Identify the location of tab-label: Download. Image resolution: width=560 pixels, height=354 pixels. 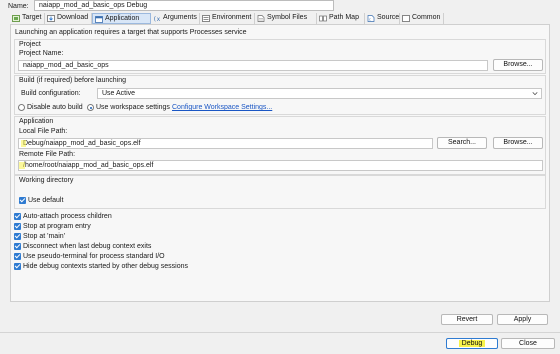
(73, 17).